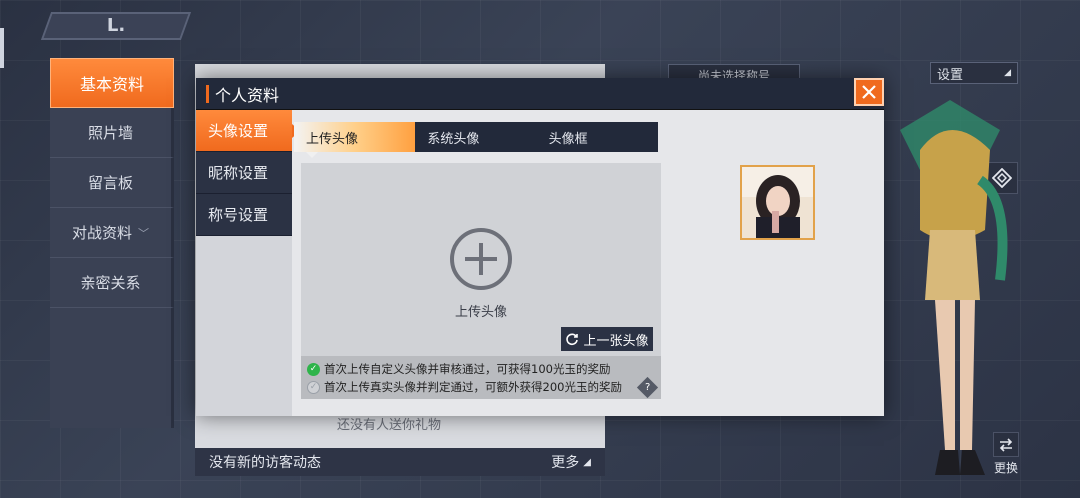  I want to click on tab-nickname-settings: 昵称设置, so click(244, 173).